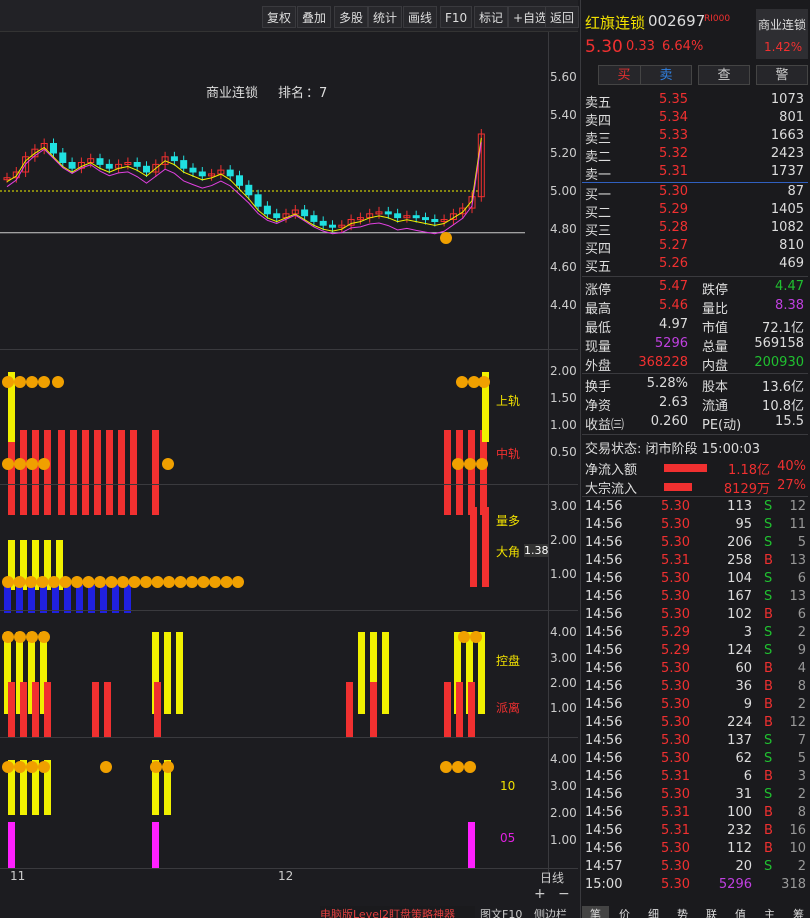  I want to click on action-button-2: 查, so click(724, 75).